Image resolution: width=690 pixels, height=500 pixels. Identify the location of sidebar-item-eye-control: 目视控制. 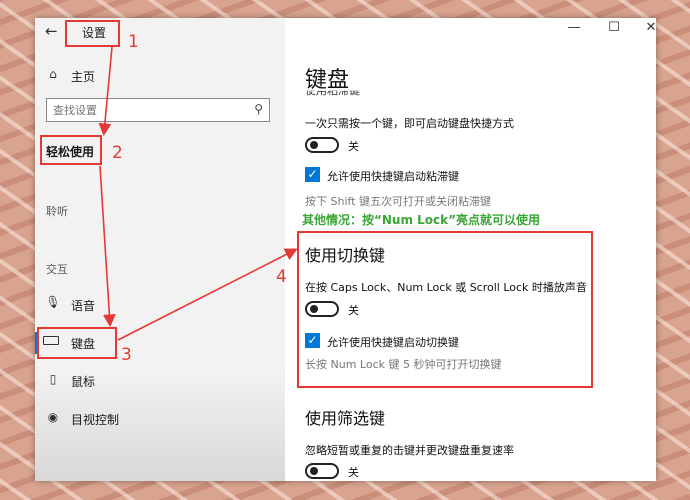
(95, 419).